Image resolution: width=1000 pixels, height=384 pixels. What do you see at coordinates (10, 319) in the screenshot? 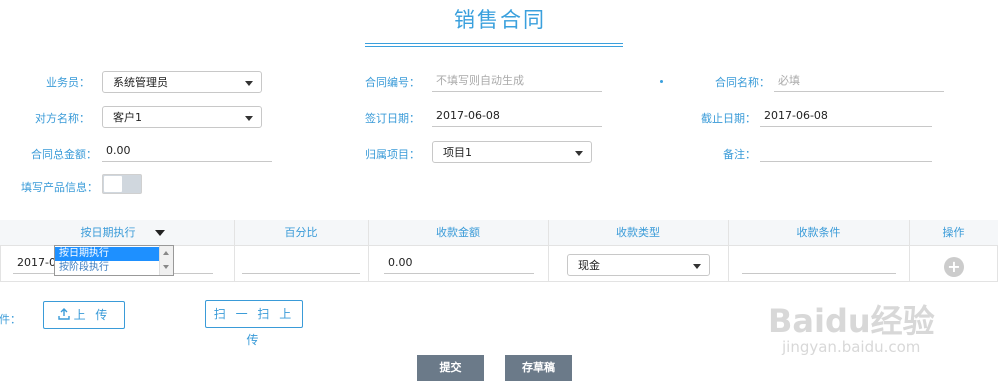
I see `attachment-label: 附件：` at bounding box center [10, 319].